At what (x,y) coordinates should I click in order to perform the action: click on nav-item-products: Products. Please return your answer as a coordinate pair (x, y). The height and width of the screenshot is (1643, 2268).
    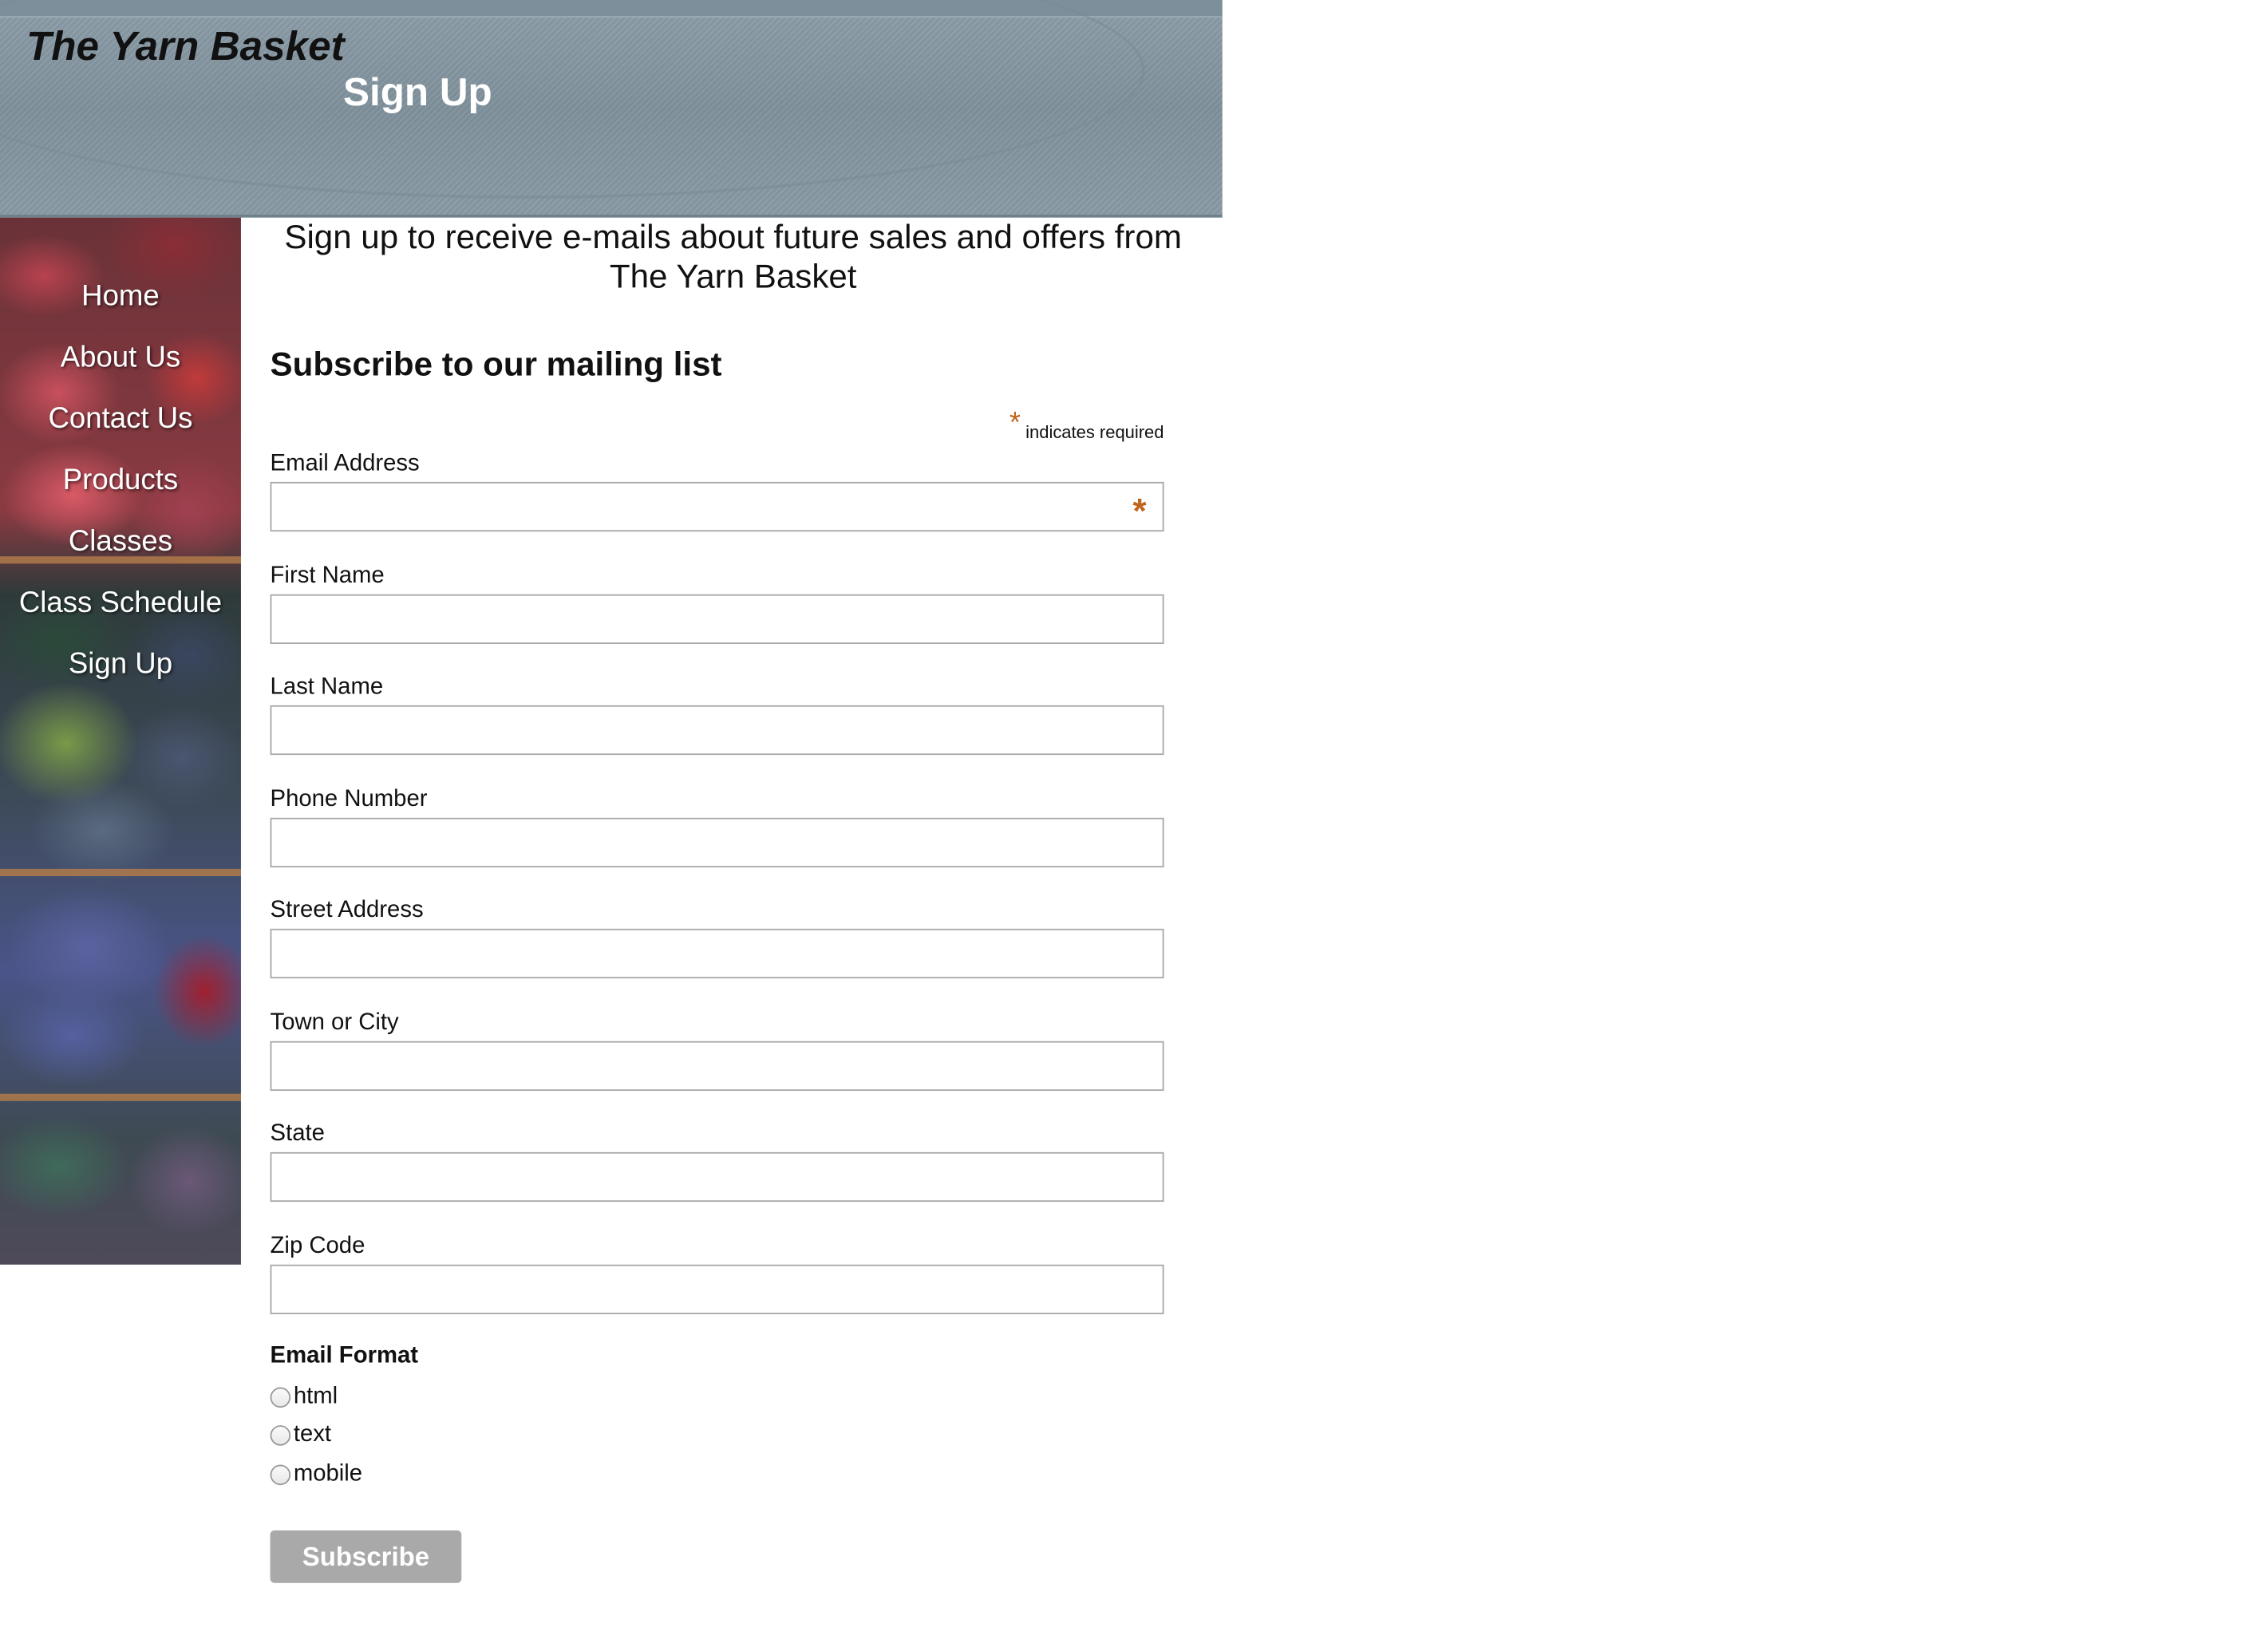
    Looking at the image, I should click on (120, 480).